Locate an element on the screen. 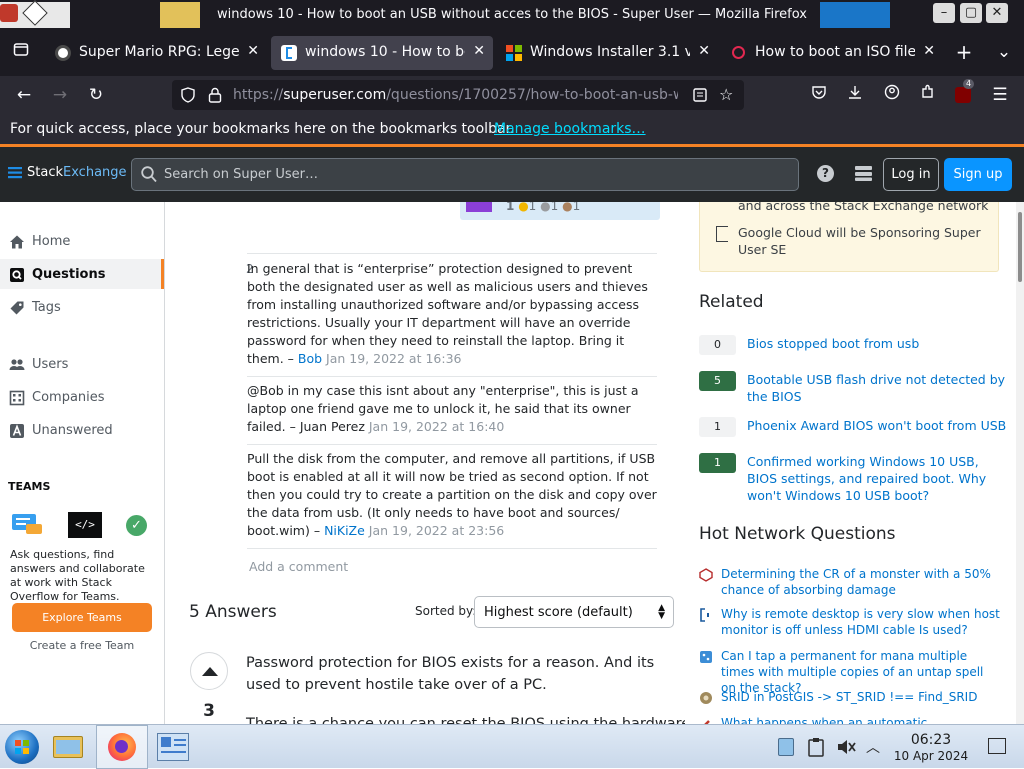  minimize-button: – is located at coordinates (944, 13).